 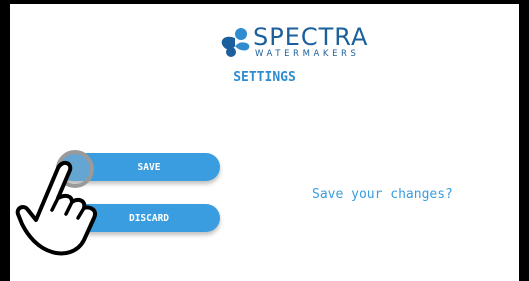 What do you see at coordinates (149, 167) in the screenshot?
I see `save-button-label: SAVE` at bounding box center [149, 167].